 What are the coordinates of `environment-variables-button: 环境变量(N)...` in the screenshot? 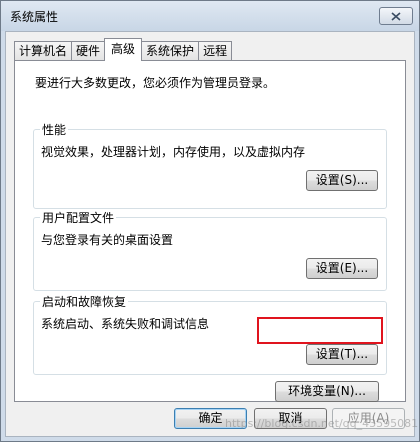 It's located at (327, 391).